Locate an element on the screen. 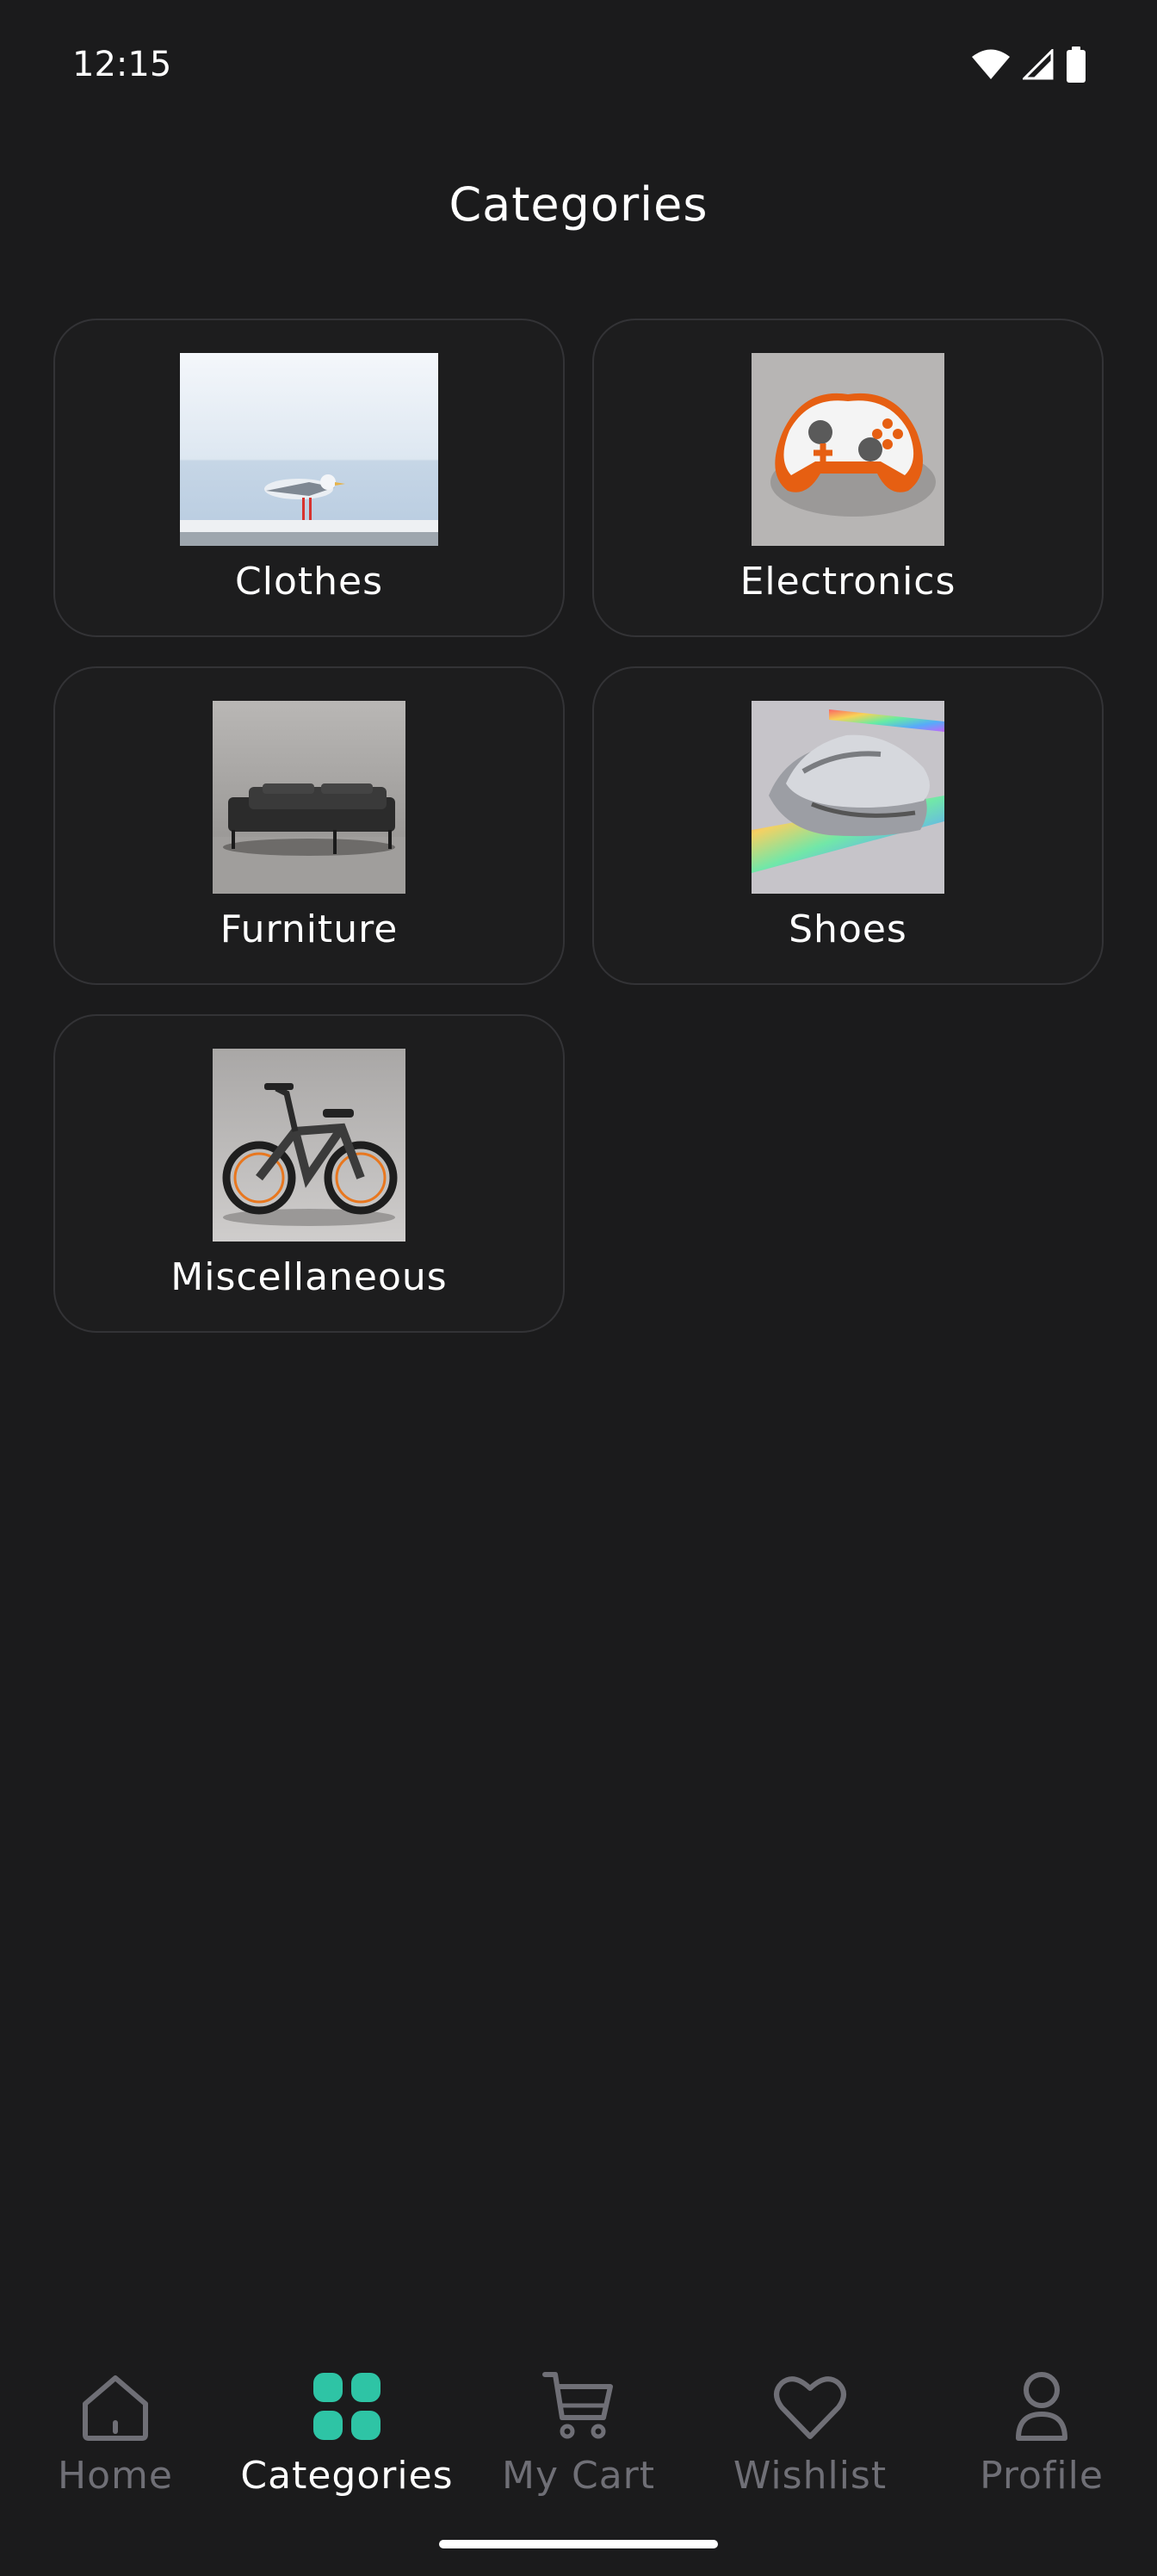 This screenshot has width=1157, height=2576. category-label: Electronics is located at coordinates (848, 582).